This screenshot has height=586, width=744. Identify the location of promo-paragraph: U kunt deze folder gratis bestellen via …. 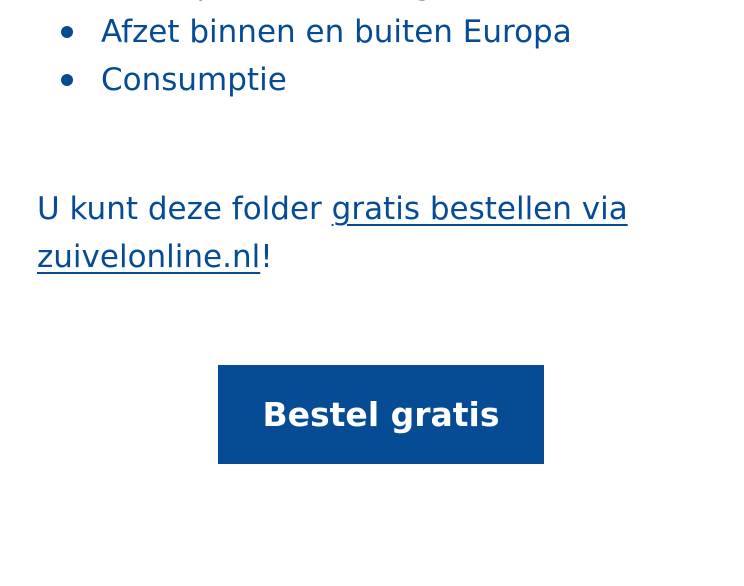
(357, 233).